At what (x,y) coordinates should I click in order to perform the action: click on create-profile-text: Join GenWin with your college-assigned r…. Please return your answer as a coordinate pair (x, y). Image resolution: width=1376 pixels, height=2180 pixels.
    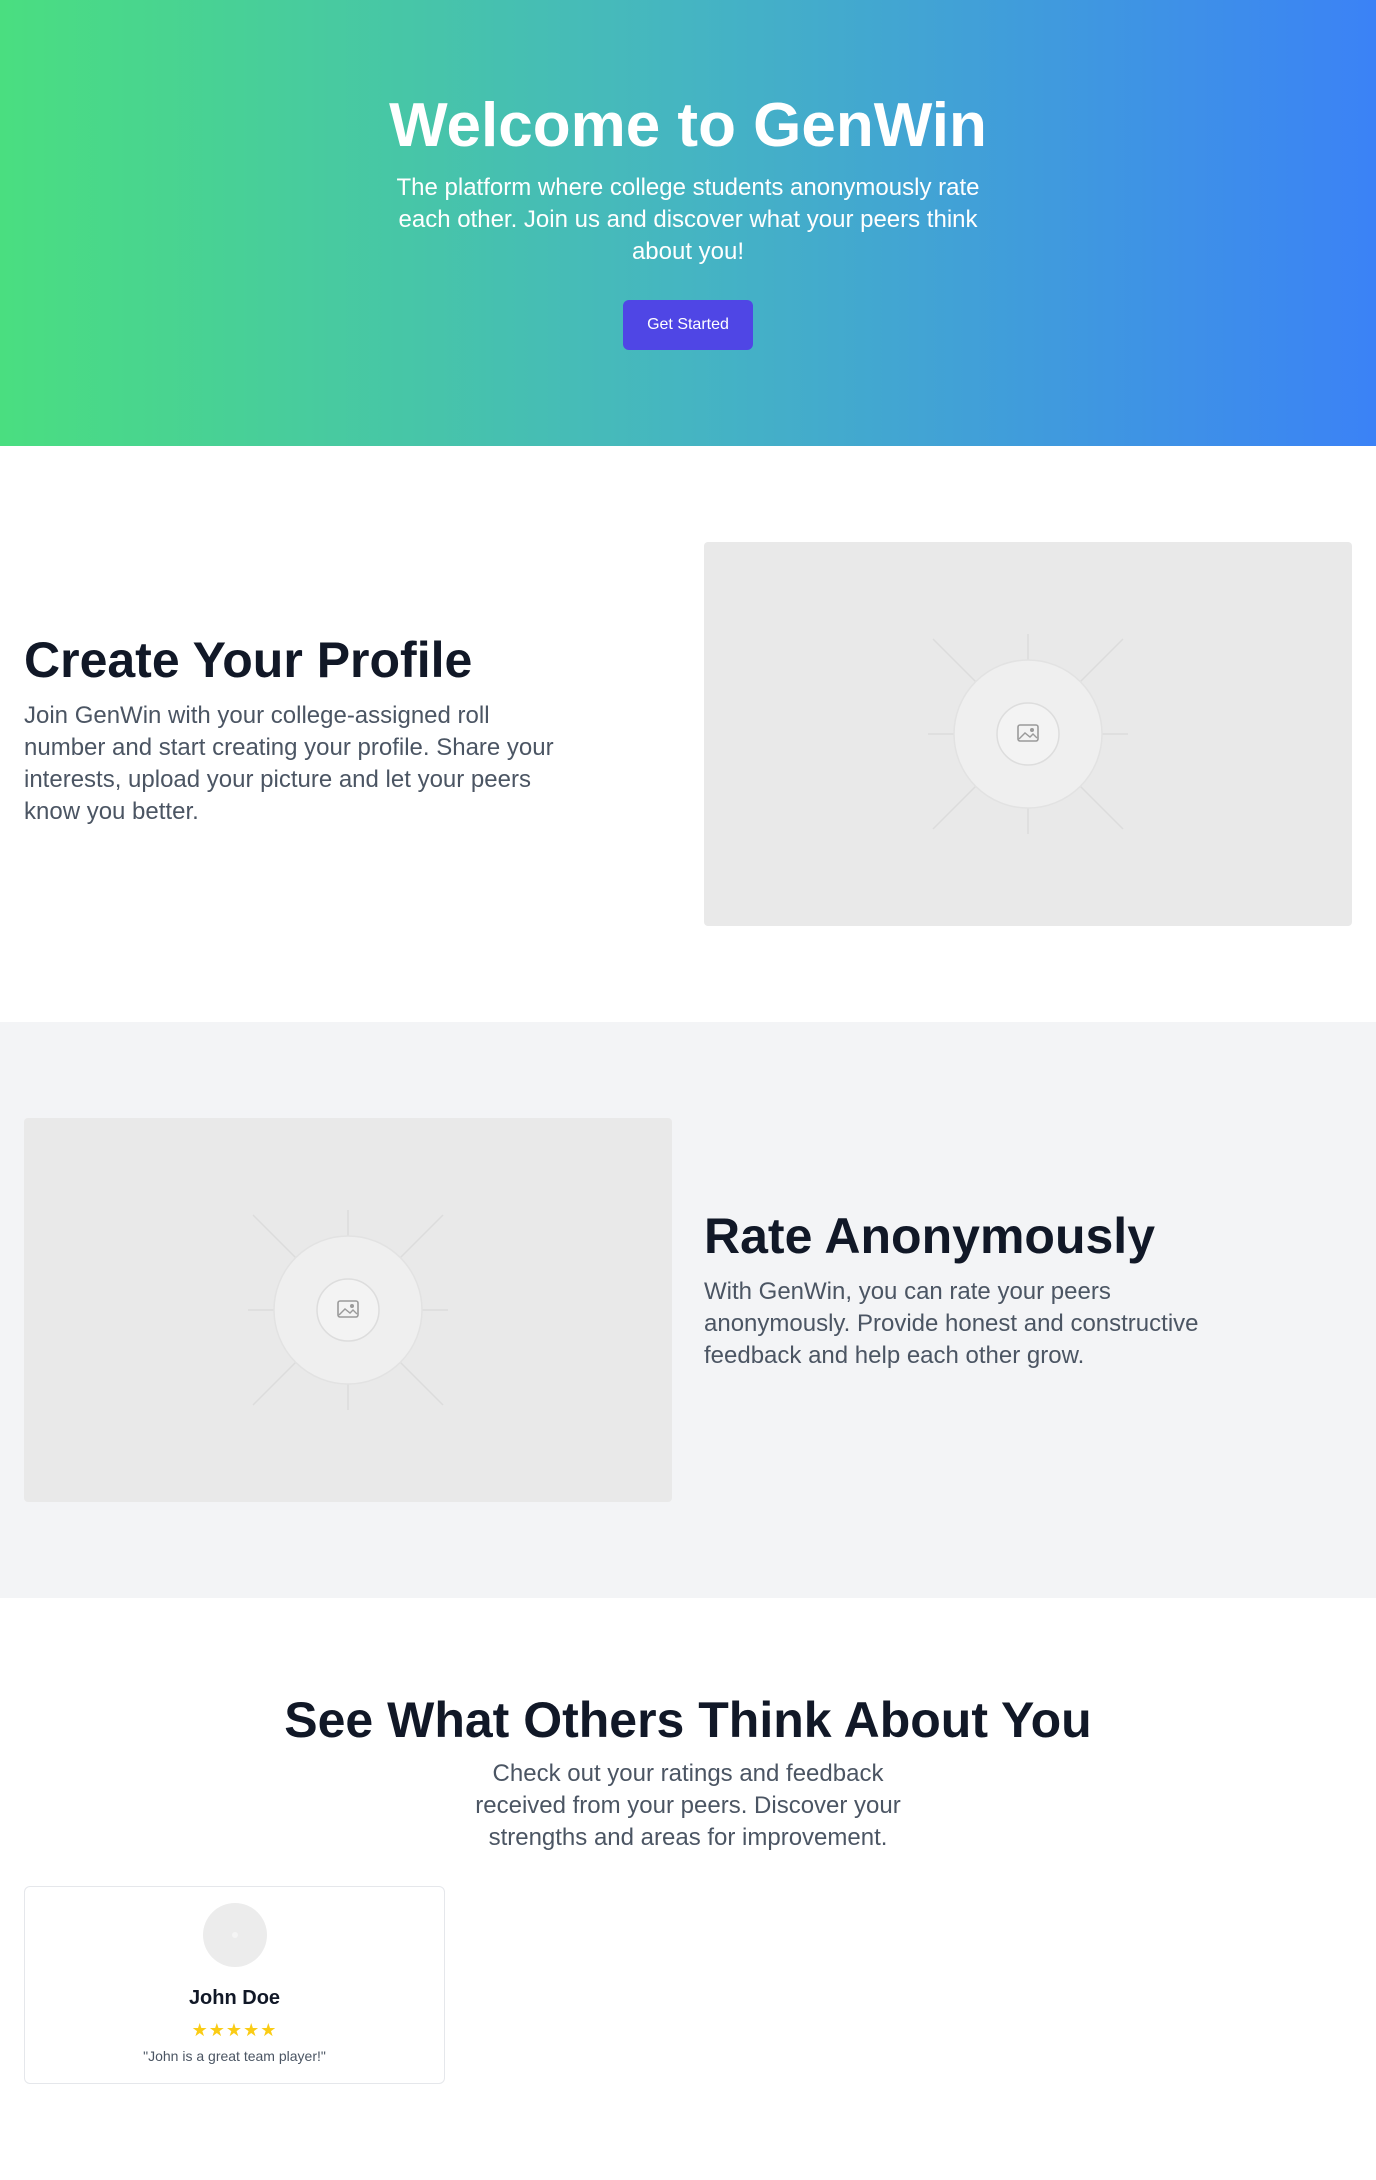
    Looking at the image, I should click on (289, 763).